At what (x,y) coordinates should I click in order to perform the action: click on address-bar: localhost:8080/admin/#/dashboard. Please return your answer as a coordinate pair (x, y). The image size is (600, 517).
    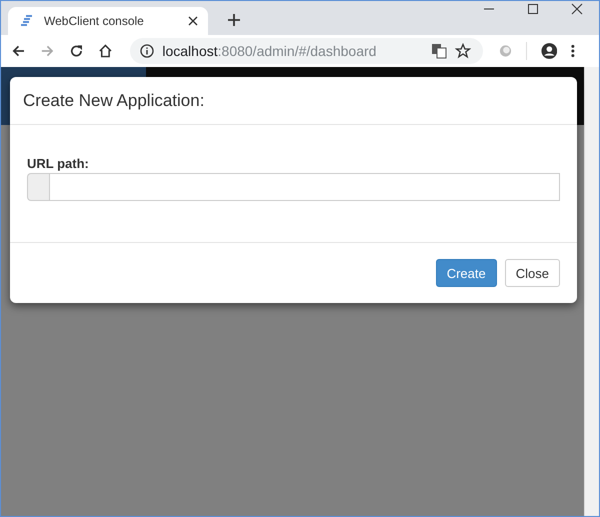
    Looking at the image, I should click on (306, 51).